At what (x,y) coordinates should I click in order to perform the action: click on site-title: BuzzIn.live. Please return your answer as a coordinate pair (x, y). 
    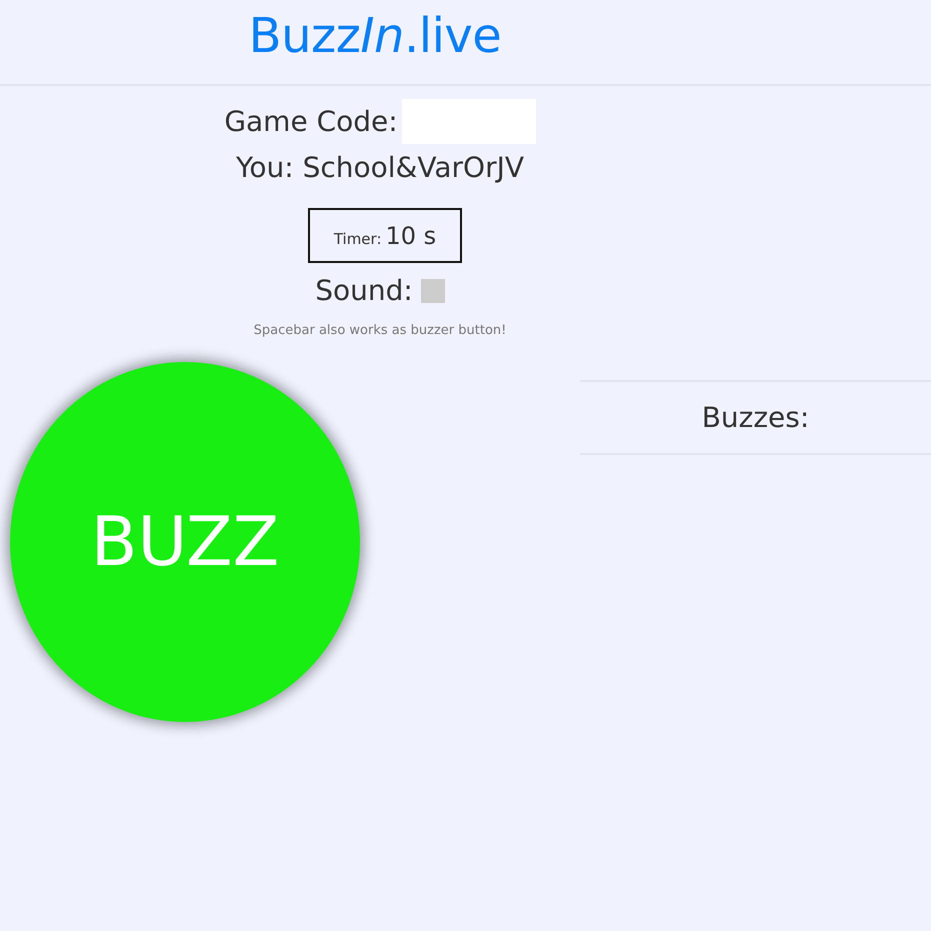
    Looking at the image, I should click on (375, 36).